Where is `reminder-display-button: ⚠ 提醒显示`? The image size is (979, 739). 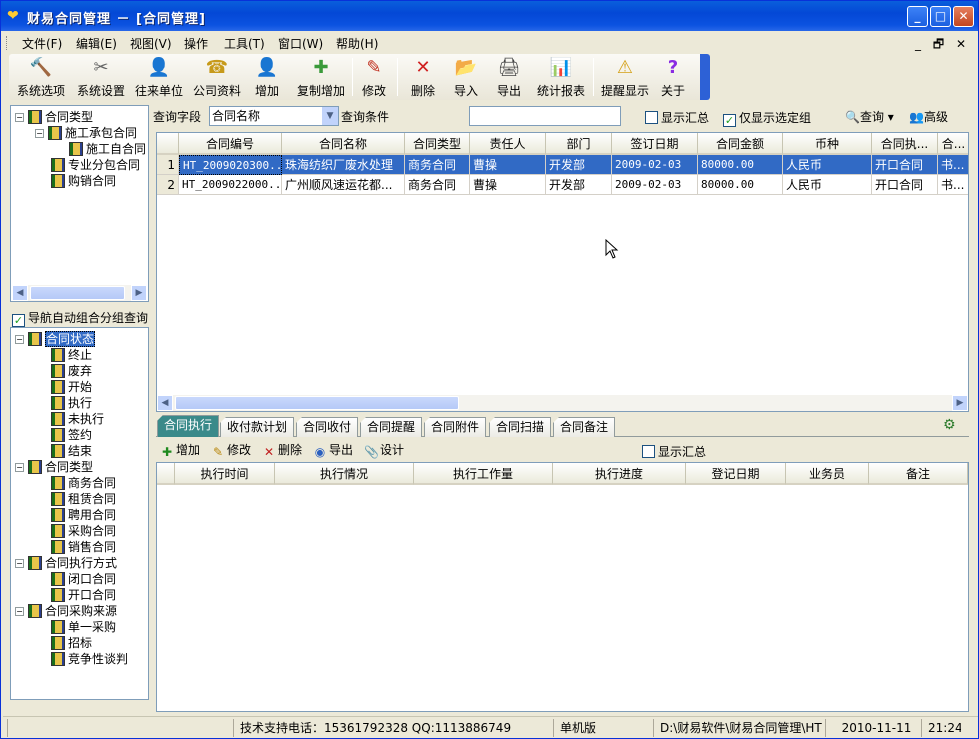 reminder-display-button: ⚠ 提醒显示 is located at coordinates (625, 77).